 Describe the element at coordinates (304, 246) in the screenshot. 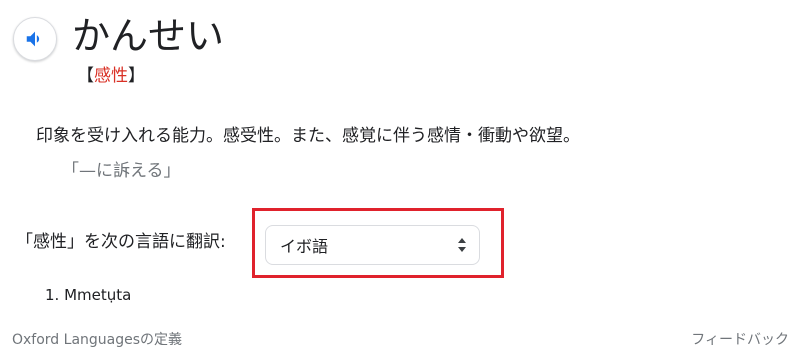

I see `selected-language: イボ語` at that location.